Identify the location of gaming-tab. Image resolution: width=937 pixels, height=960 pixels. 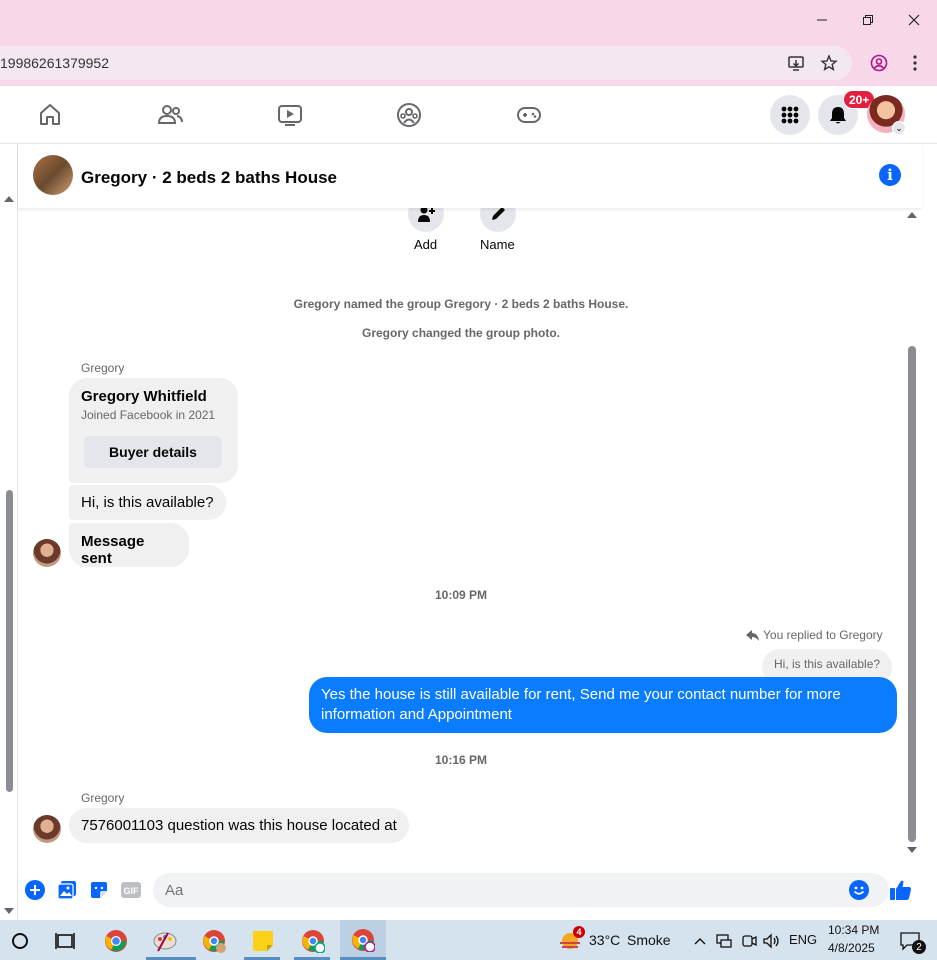
(529, 115).